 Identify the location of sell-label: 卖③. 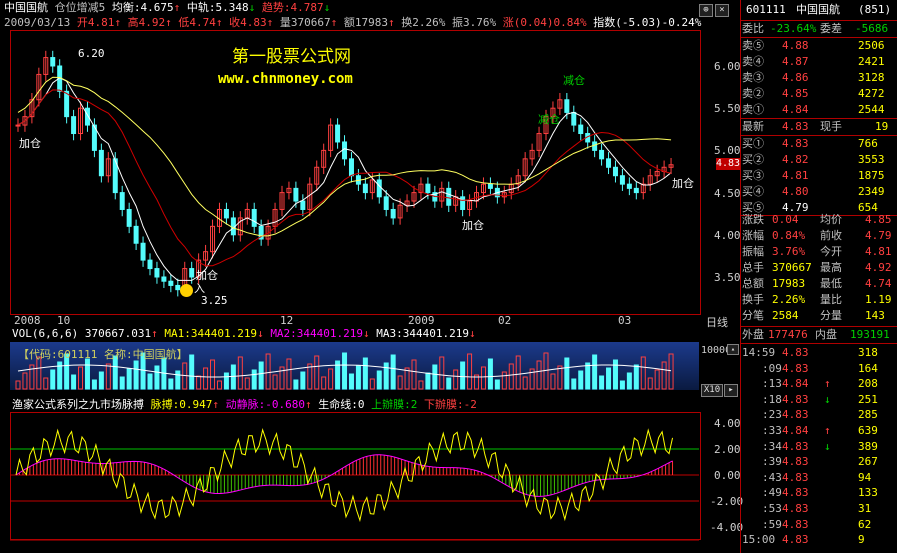
(753, 77).